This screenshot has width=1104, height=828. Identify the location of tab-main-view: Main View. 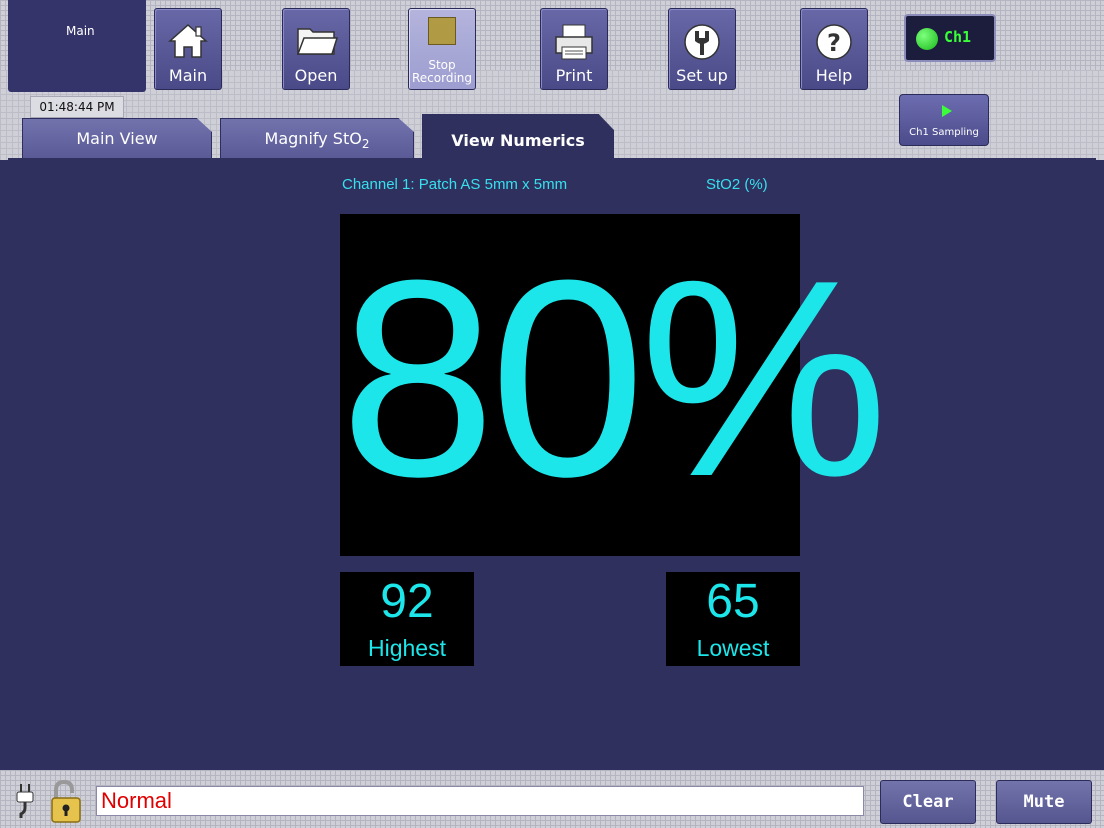
(117, 138).